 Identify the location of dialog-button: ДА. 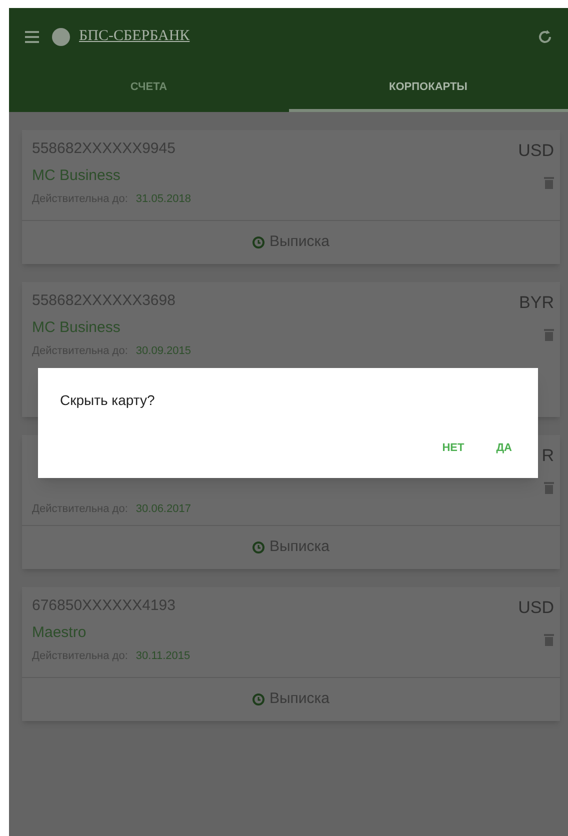
(504, 448).